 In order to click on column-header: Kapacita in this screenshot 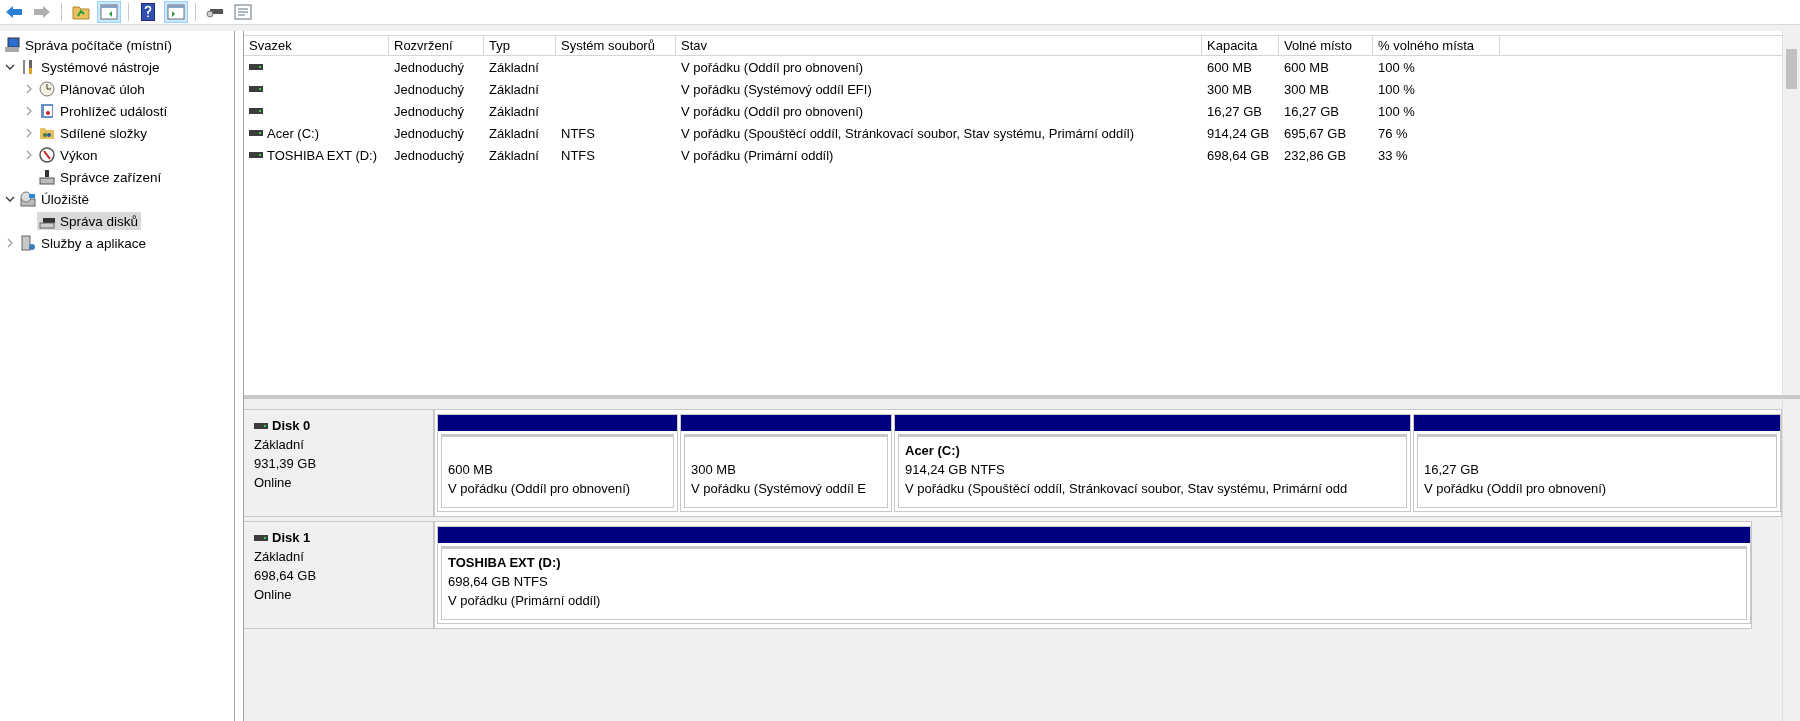, I will do `click(1240, 45)`.